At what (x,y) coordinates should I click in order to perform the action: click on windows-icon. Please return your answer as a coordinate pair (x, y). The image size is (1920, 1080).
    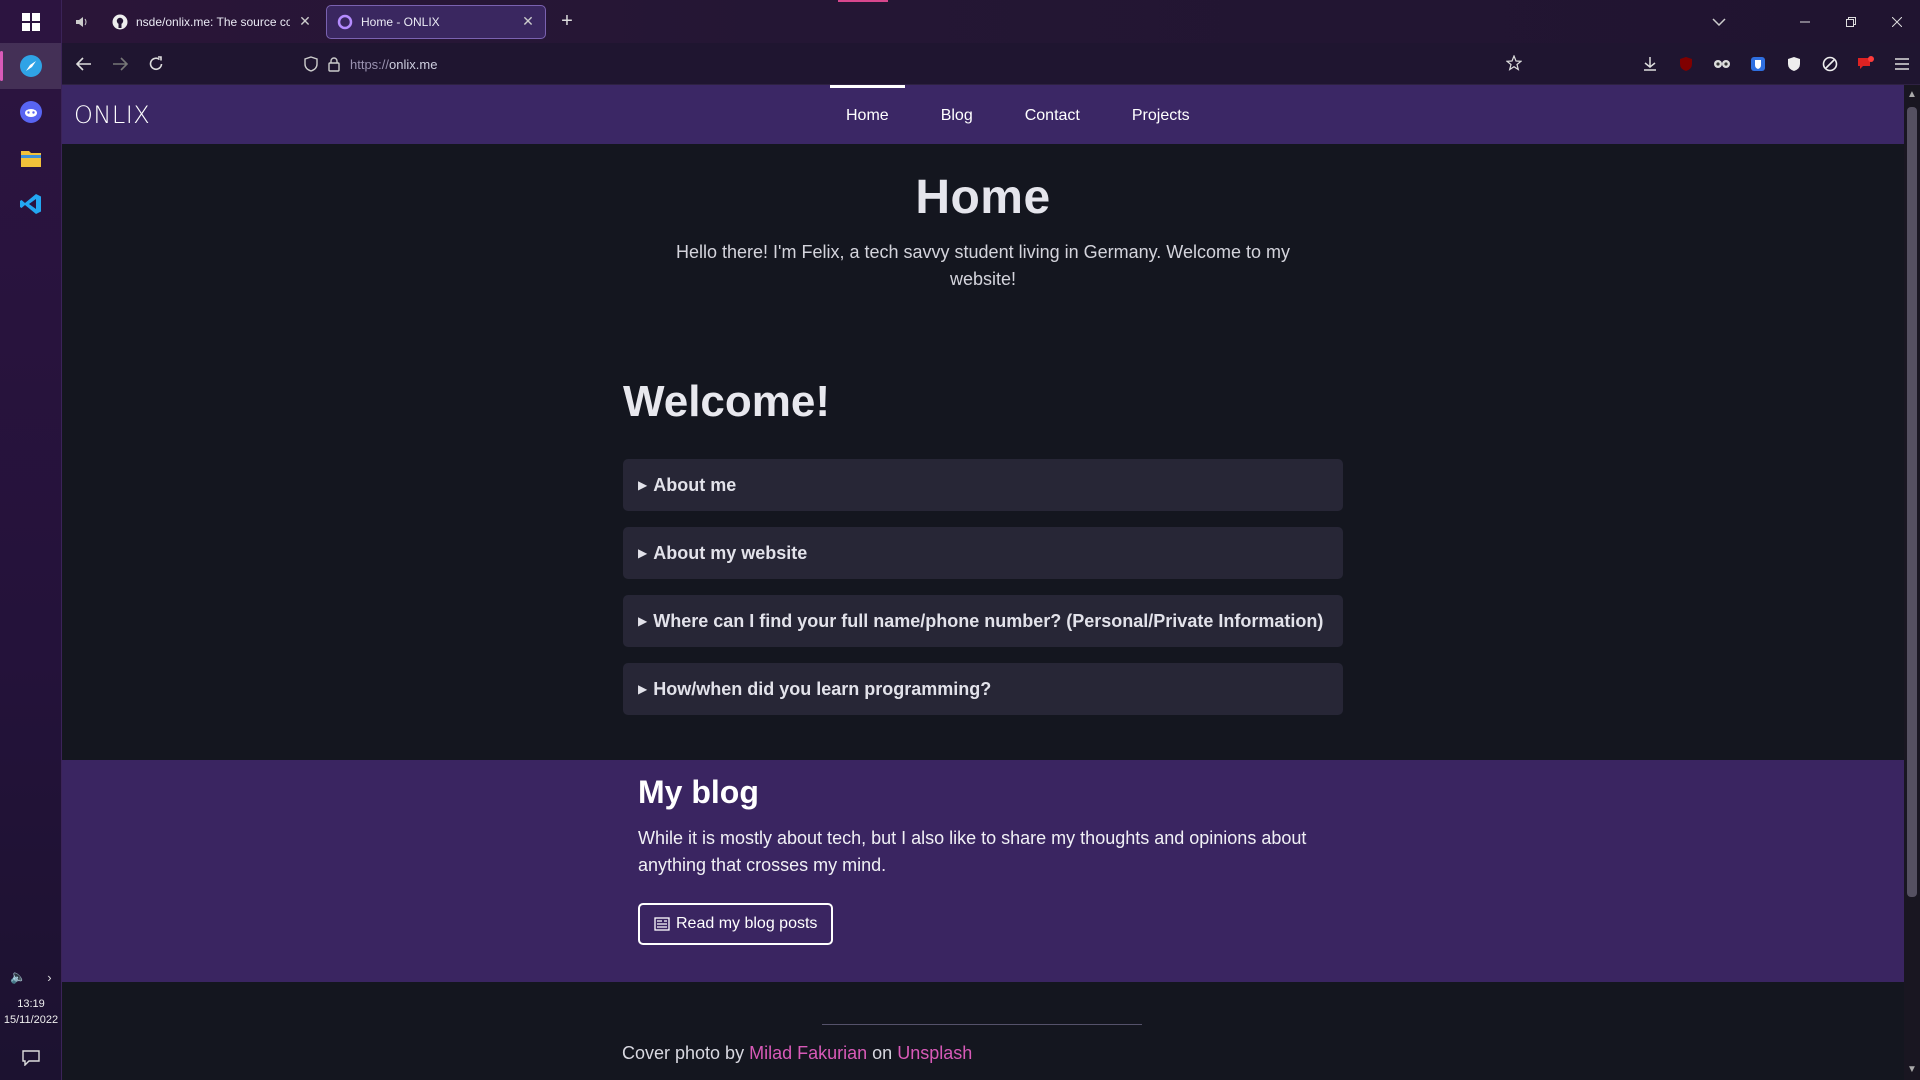
    Looking at the image, I should click on (30, 21).